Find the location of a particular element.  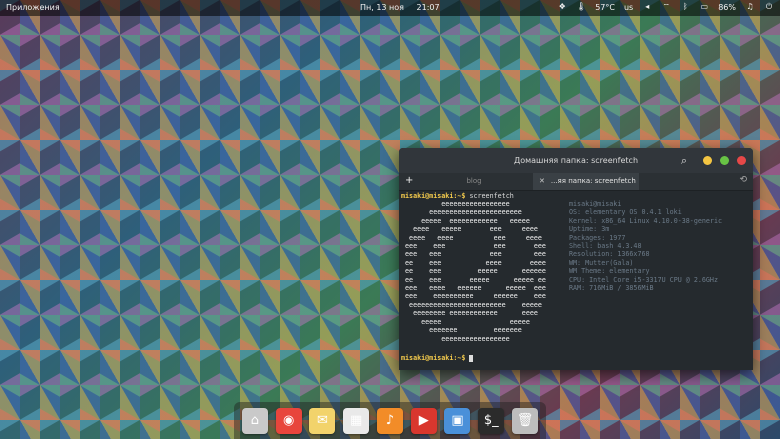

info-row: Resolution: 1366x768 is located at coordinates (645, 254).